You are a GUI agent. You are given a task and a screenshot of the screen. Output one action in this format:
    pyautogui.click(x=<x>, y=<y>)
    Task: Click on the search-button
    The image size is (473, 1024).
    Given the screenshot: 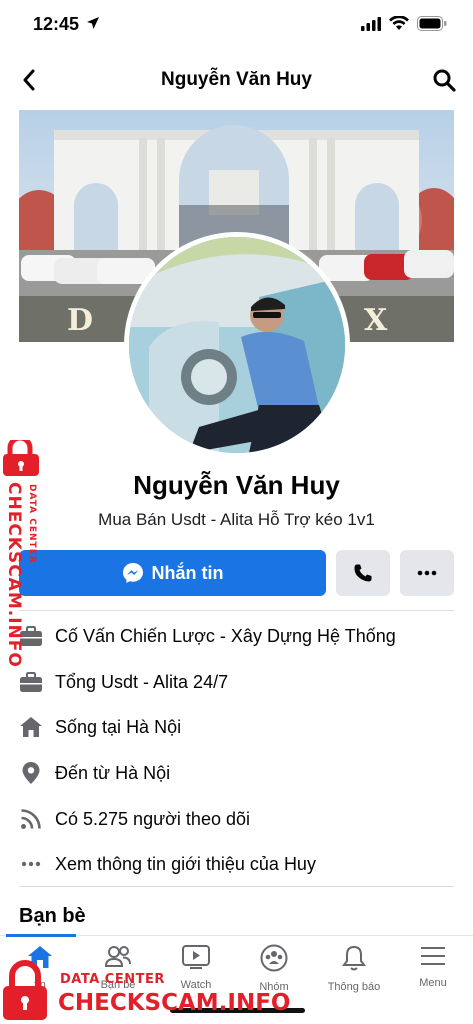 What is the action you would take?
    pyautogui.click(x=444, y=80)
    